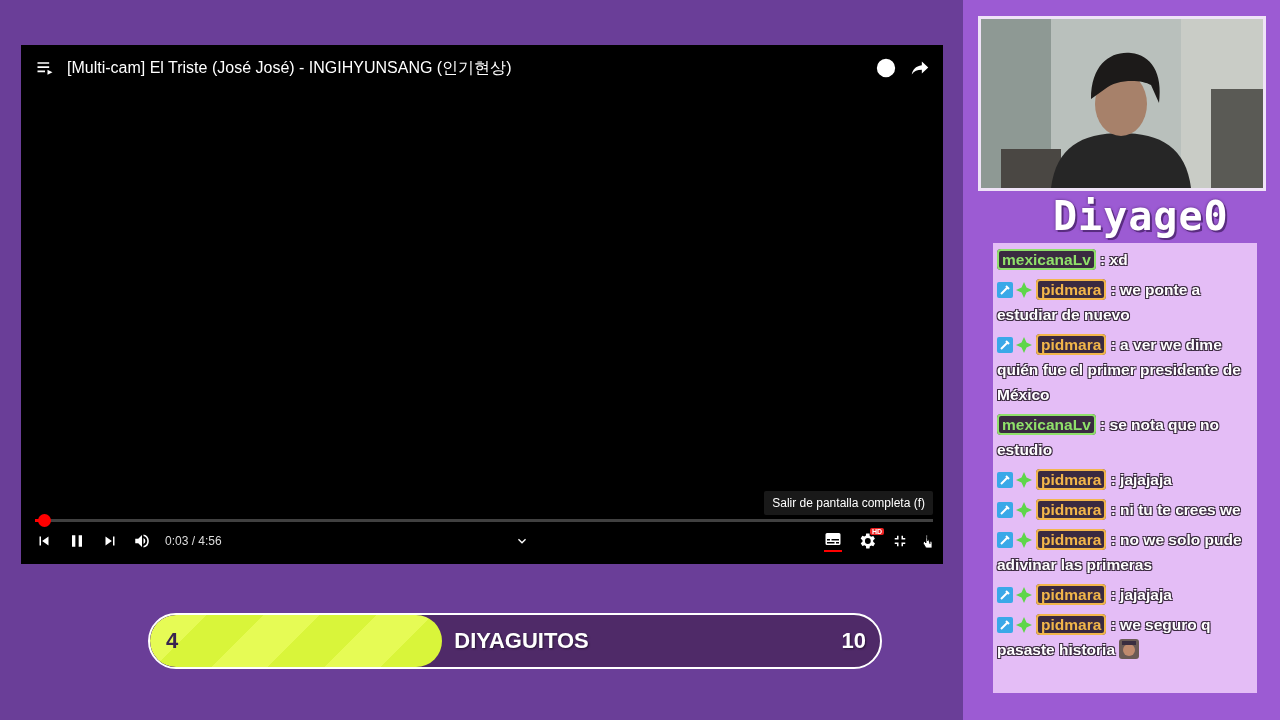 The width and height of the screenshot is (1280, 720). I want to click on video-title: [Multi-cam] El Triste (José José) - INGIHYUNSANG (인기현상), so click(290, 67).